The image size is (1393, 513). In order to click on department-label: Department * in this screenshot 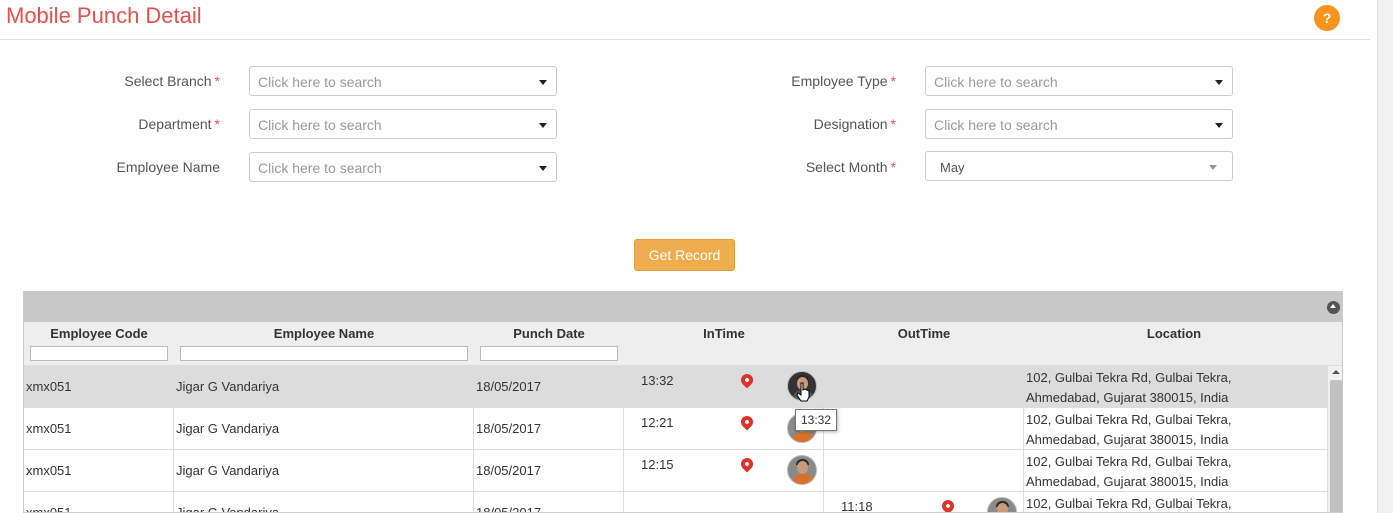, I will do `click(120, 124)`.